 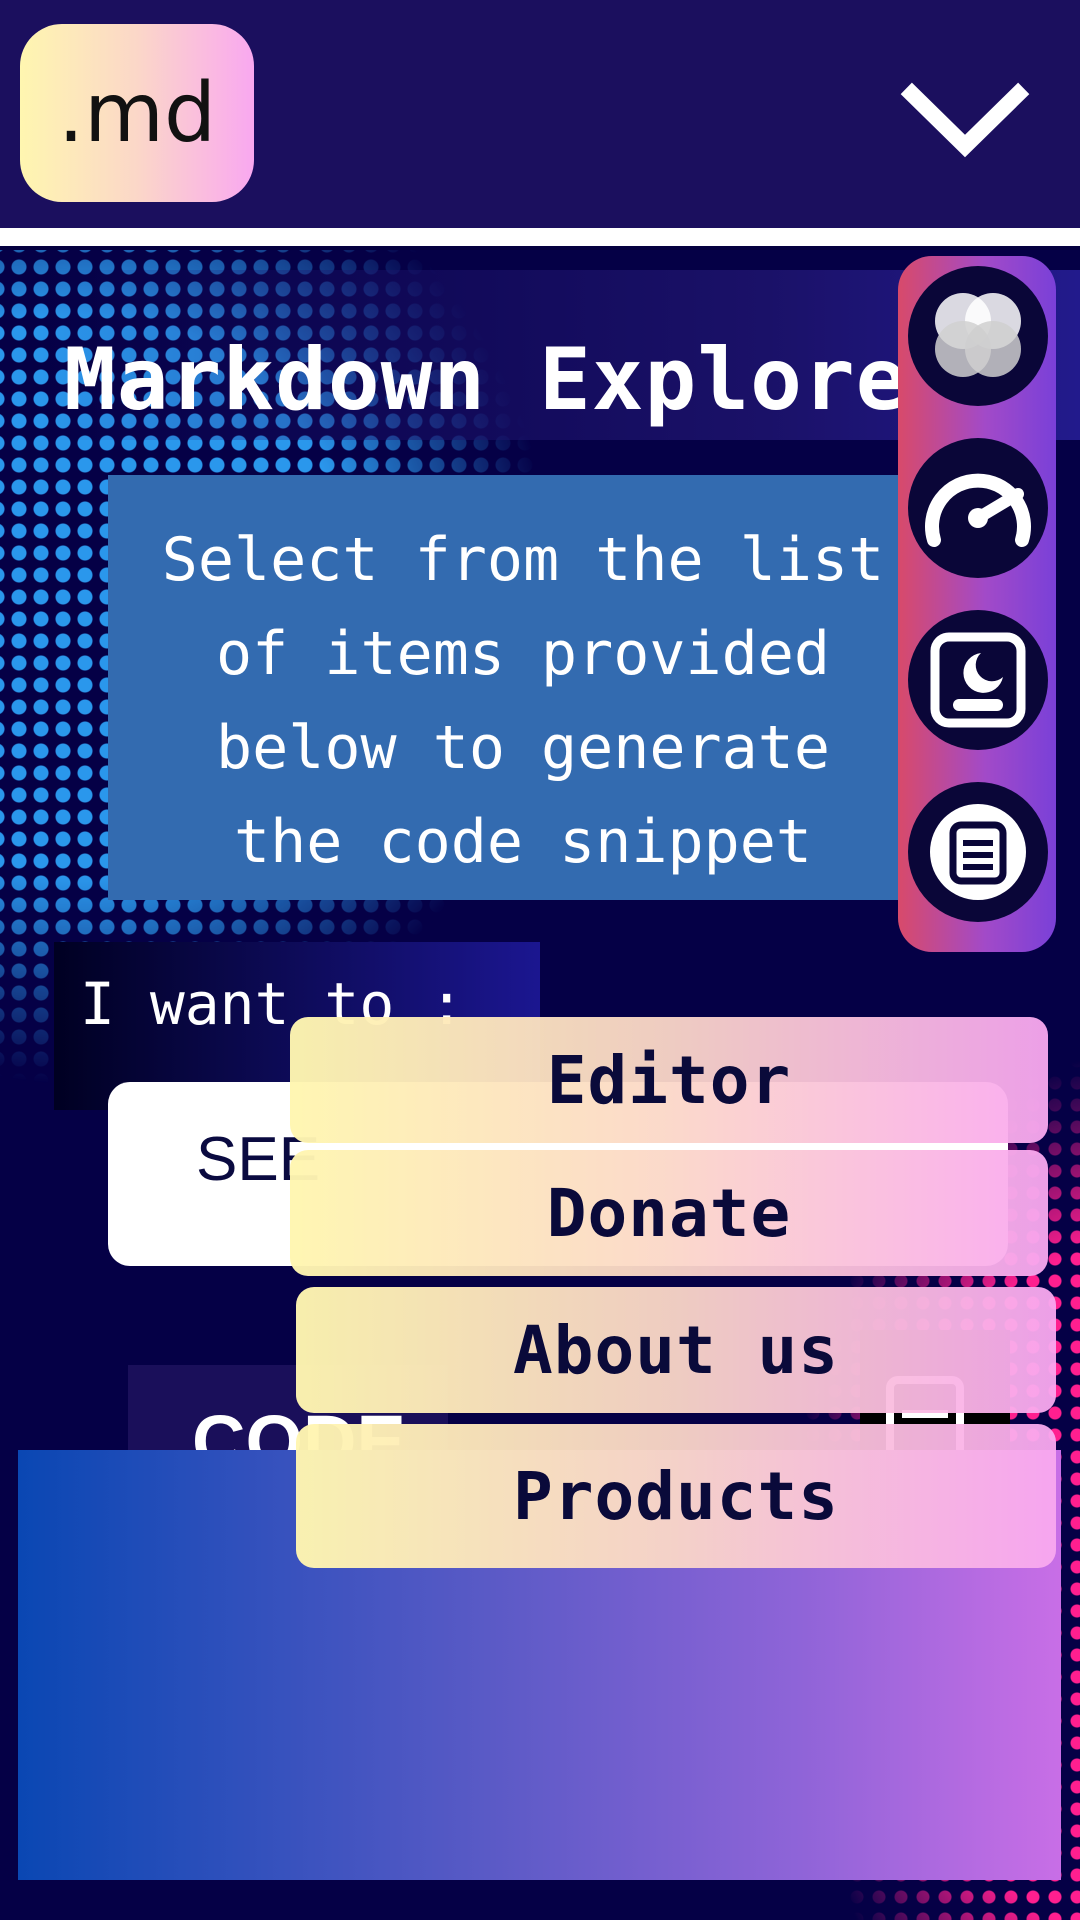 What do you see at coordinates (513, 380) in the screenshot?
I see `page-title: Markdown Explorer` at bounding box center [513, 380].